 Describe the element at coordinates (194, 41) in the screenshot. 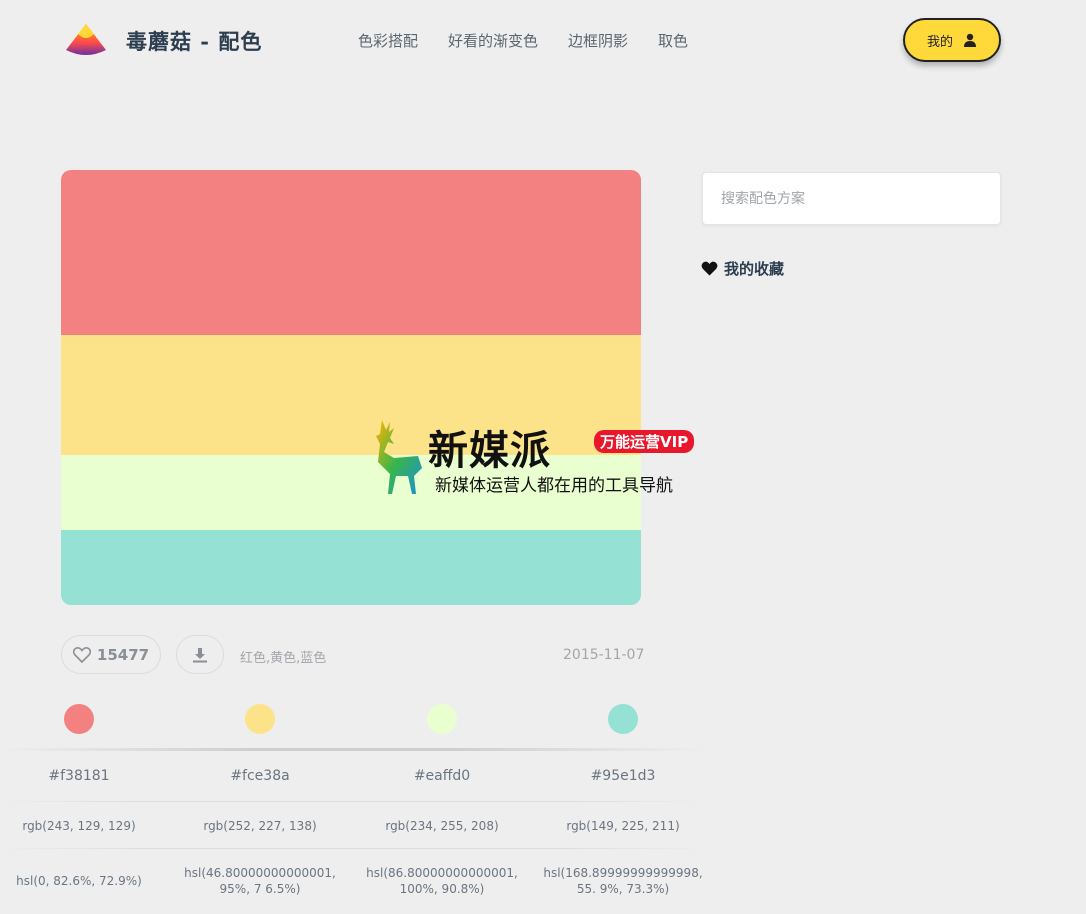

I see `brand-title: 毒蘑菇 - 配色` at that location.